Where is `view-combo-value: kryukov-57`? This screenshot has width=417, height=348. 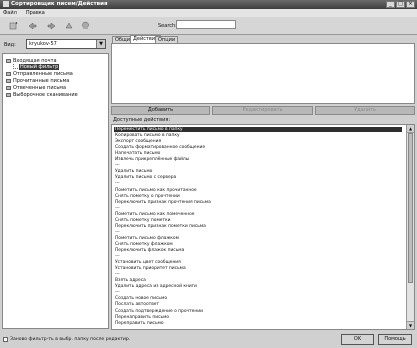 view-combo-value: kryukov-57 is located at coordinates (43, 44).